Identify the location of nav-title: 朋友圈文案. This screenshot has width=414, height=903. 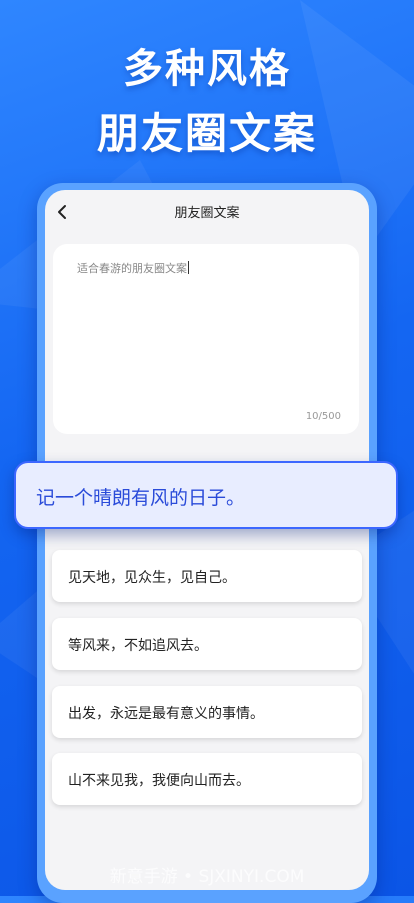
(207, 213).